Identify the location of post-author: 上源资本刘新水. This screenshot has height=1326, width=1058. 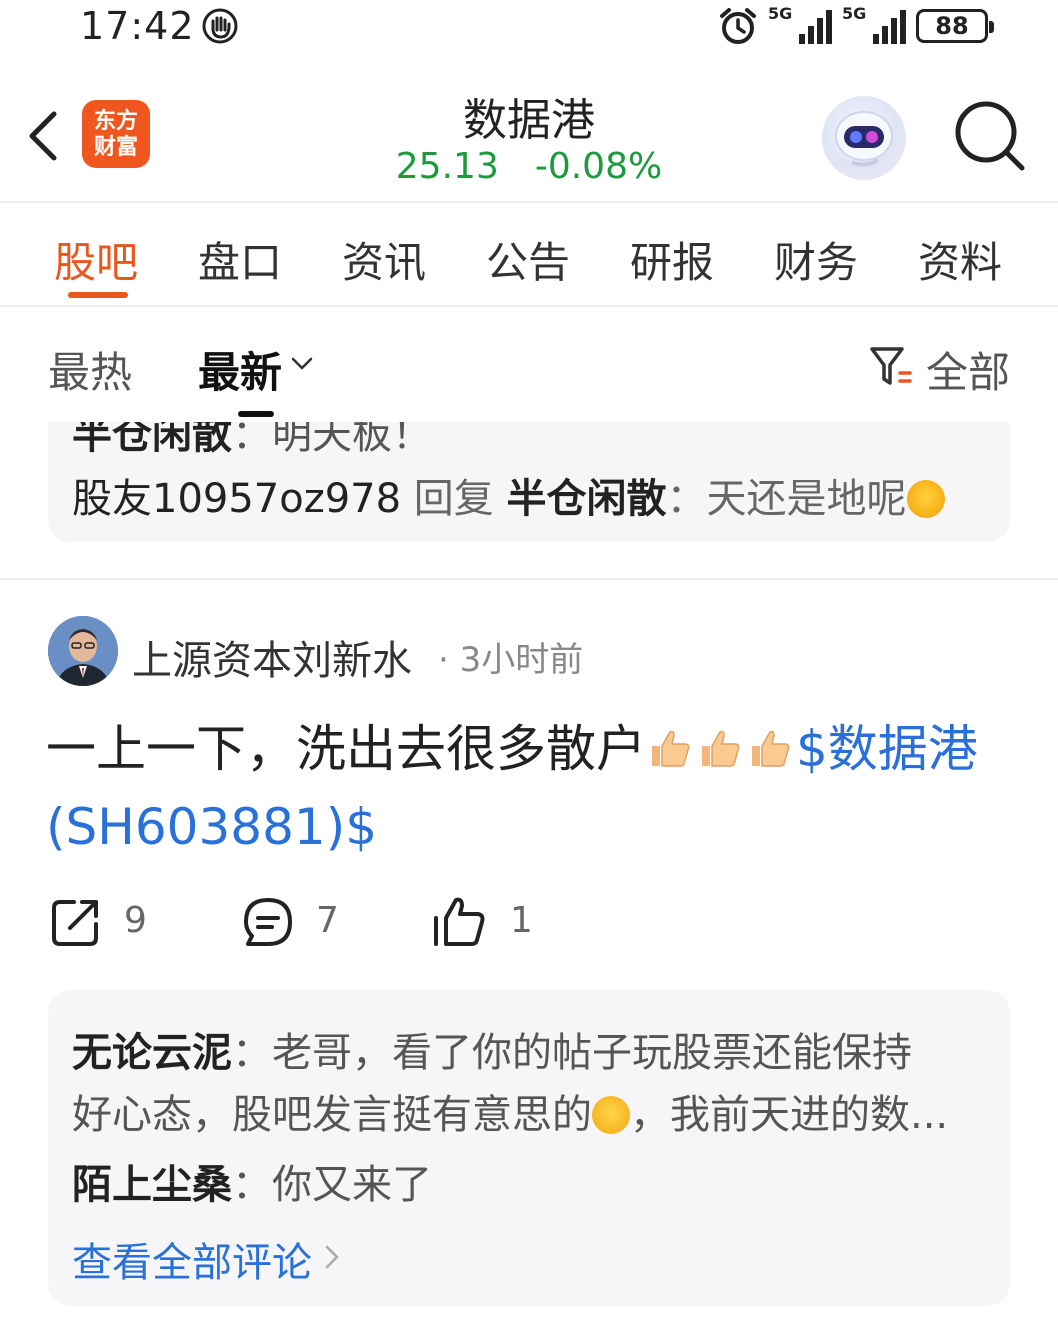
(272, 657).